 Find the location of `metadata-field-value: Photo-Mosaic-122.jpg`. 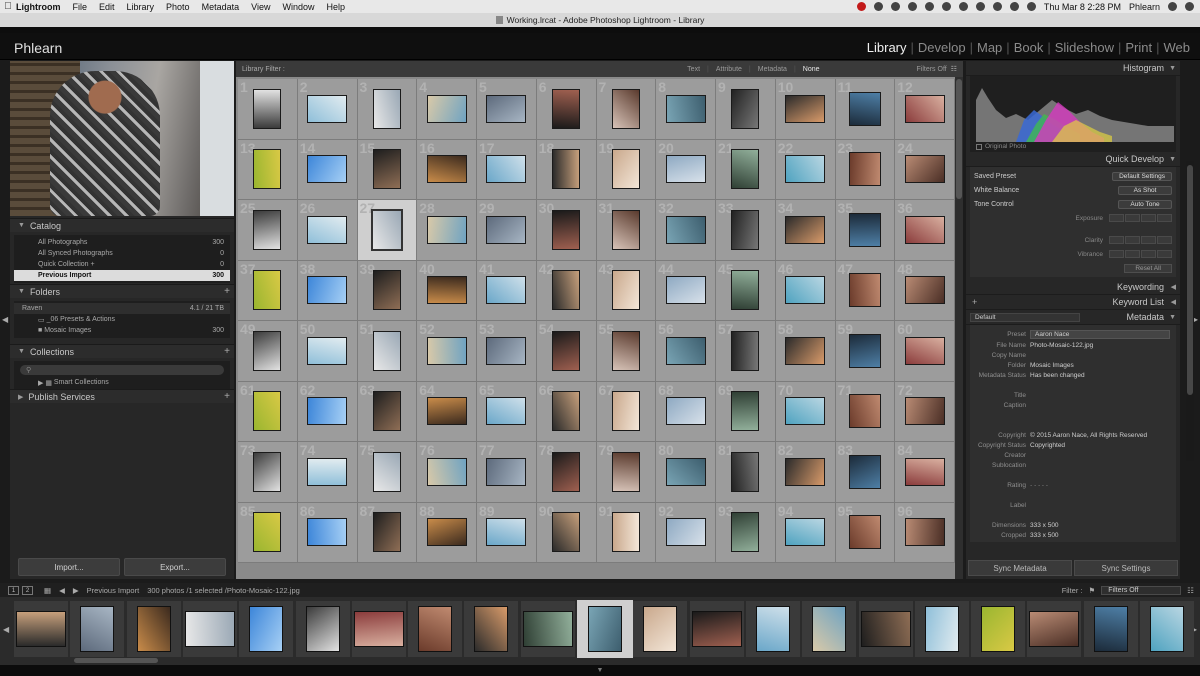

metadata-field-value: Photo-Mosaic-122.jpg is located at coordinates (1061, 345).